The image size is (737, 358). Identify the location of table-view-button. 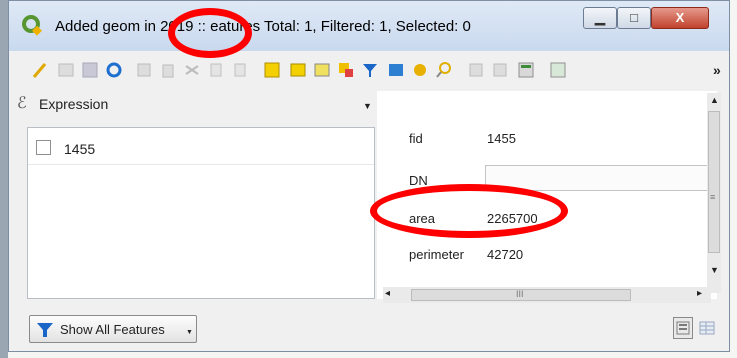
(707, 328).